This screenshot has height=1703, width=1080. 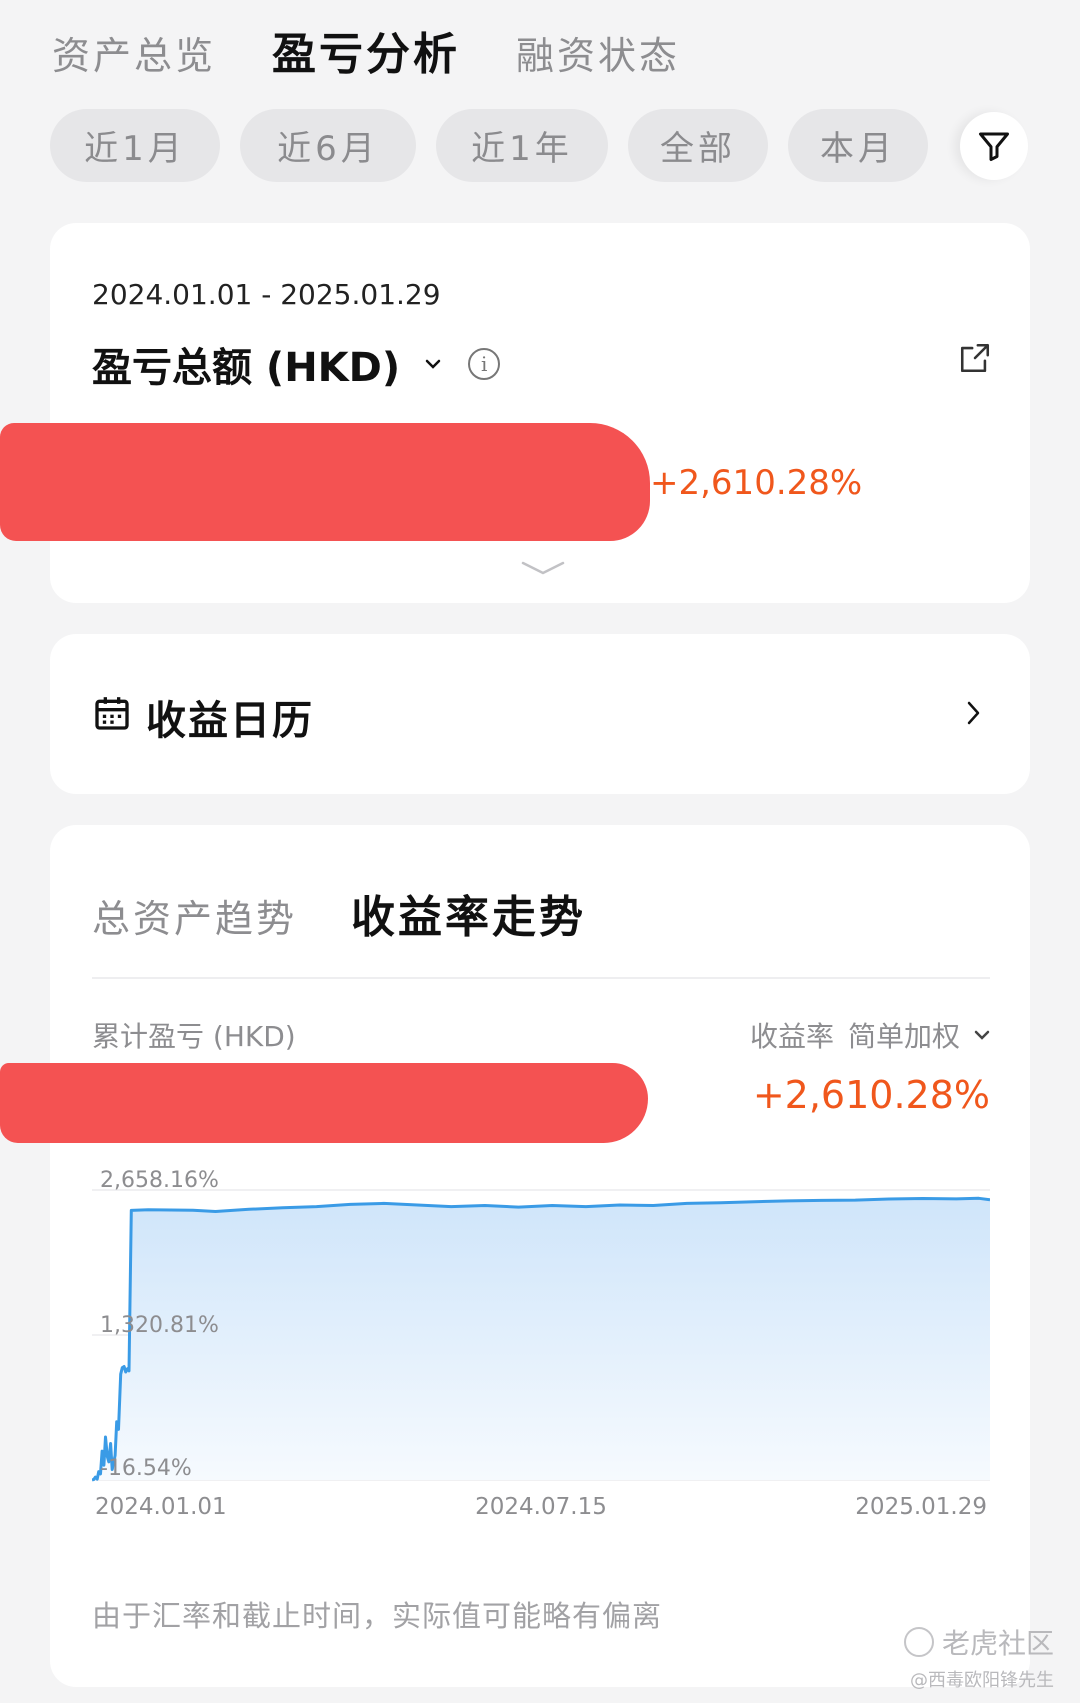 What do you see at coordinates (328, 145) in the screenshot?
I see `chip-6-months: 近6月` at bounding box center [328, 145].